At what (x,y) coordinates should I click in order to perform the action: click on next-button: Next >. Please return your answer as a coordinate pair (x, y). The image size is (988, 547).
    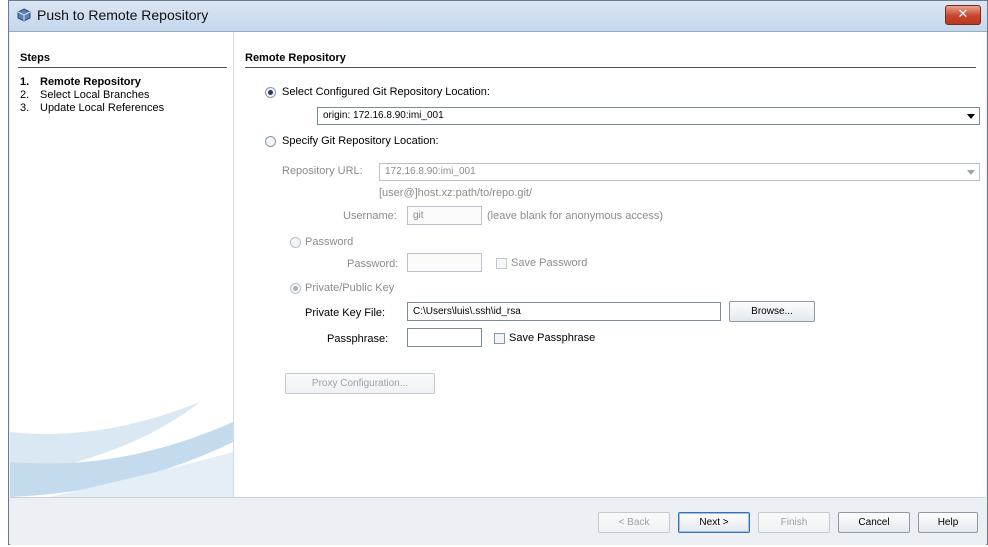
    Looking at the image, I should click on (714, 522).